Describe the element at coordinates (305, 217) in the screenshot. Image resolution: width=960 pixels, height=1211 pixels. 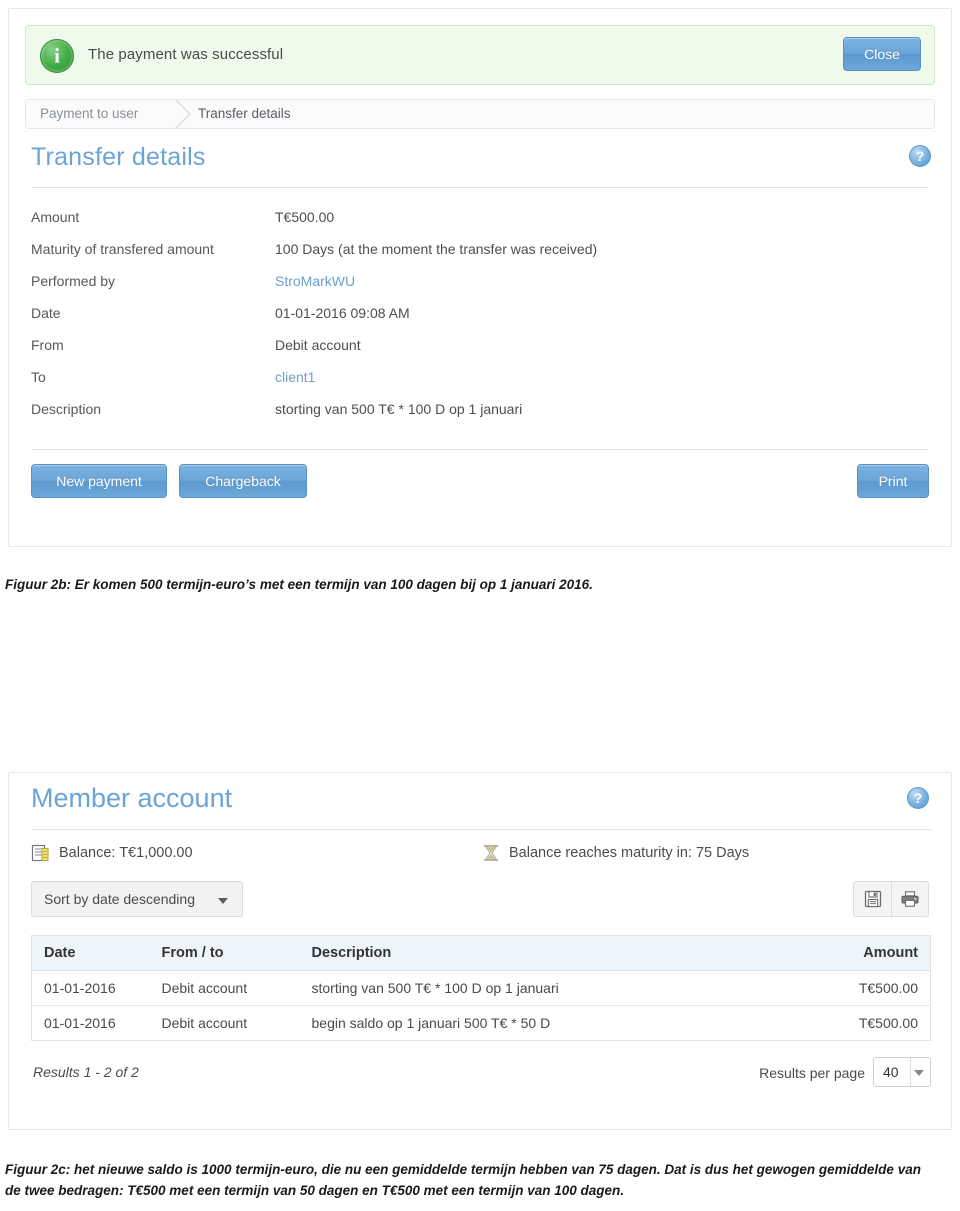
I see `detail-value: T€500.00` at that location.